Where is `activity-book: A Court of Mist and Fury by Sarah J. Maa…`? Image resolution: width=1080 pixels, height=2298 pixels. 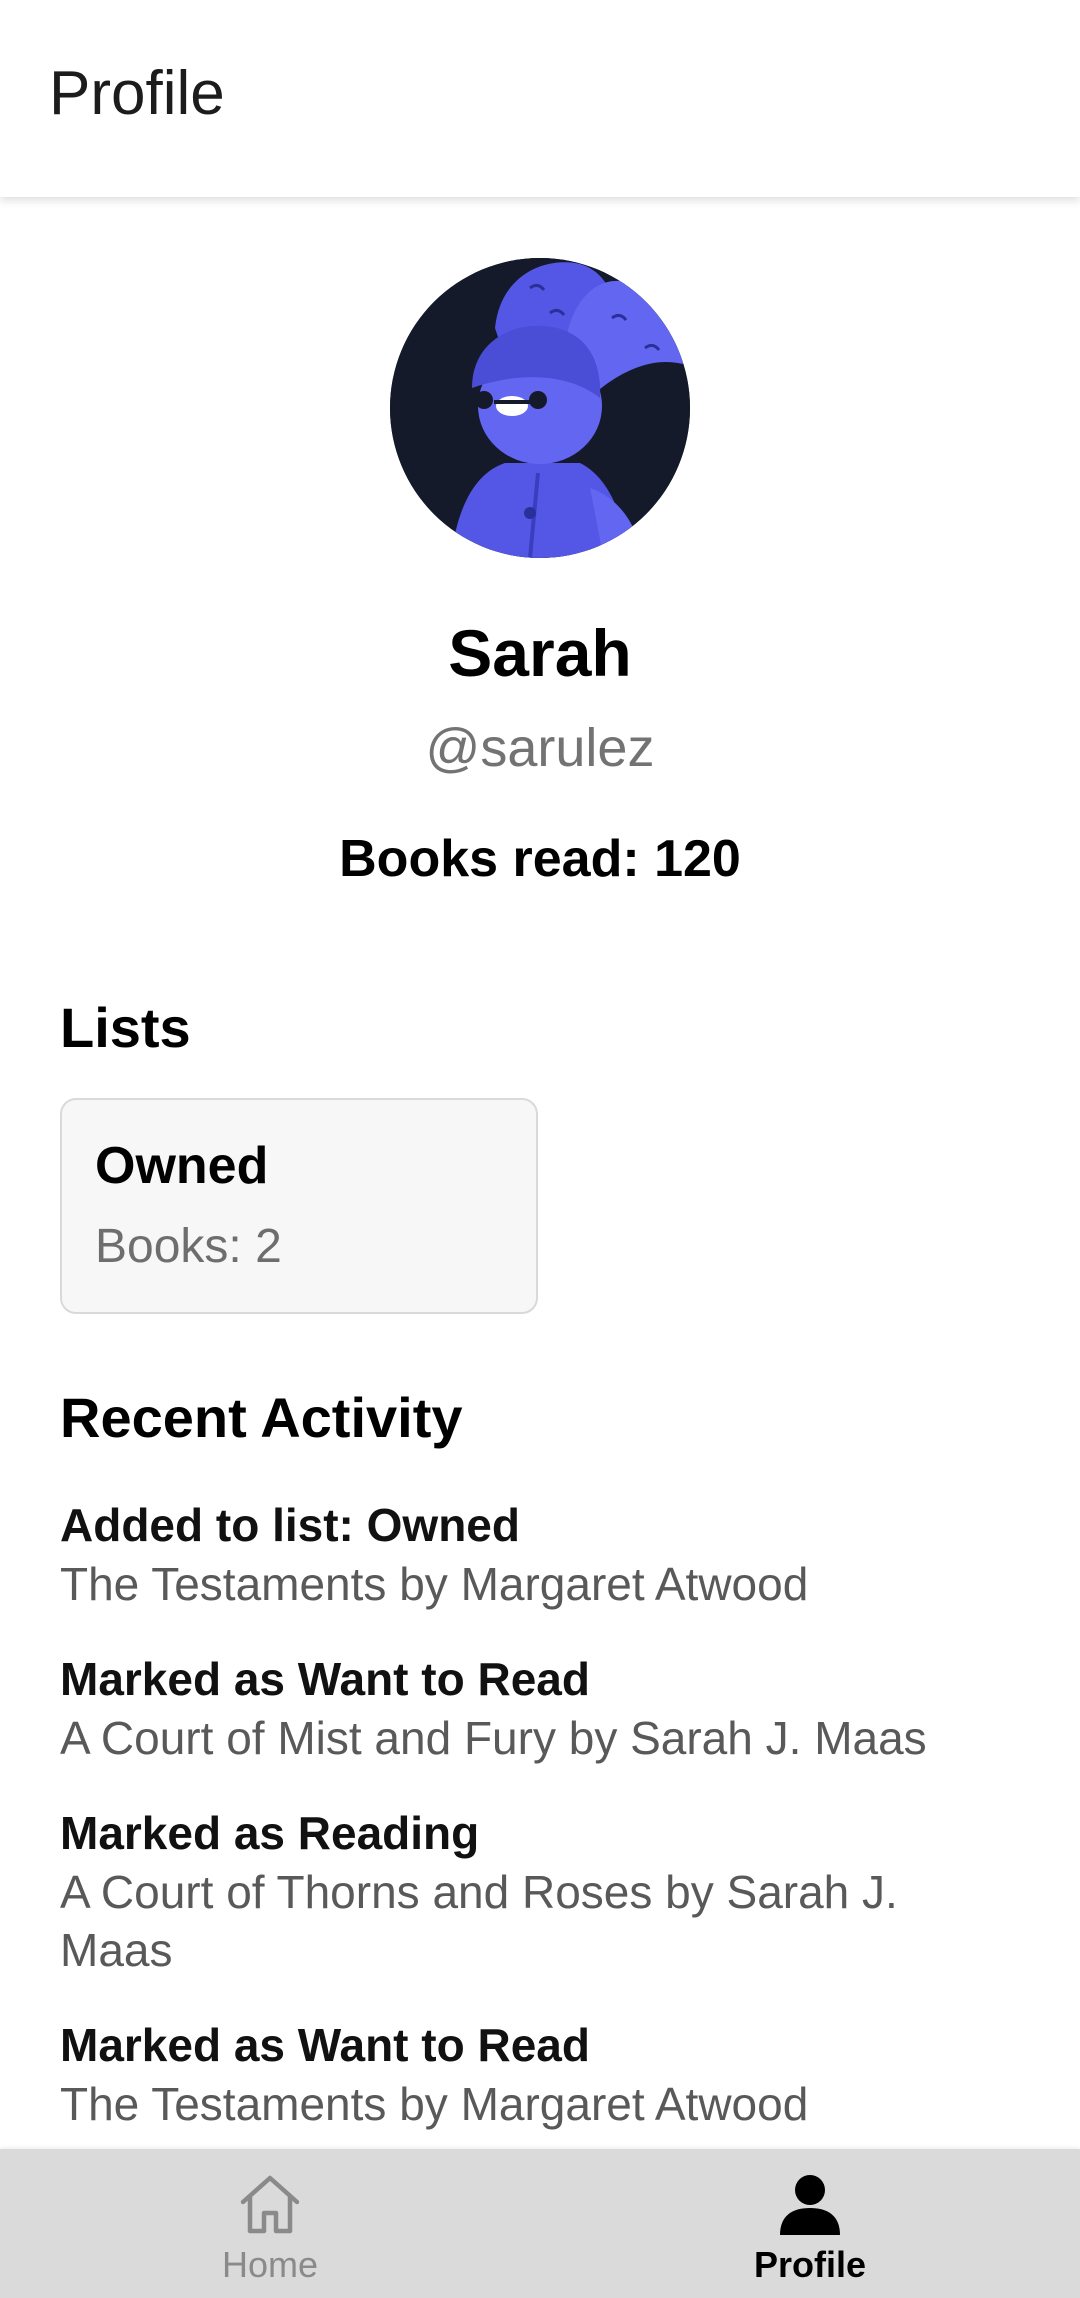
activity-book: A Court of Mist and Fury by Sarah J. Maa… is located at coordinates (493, 1738).